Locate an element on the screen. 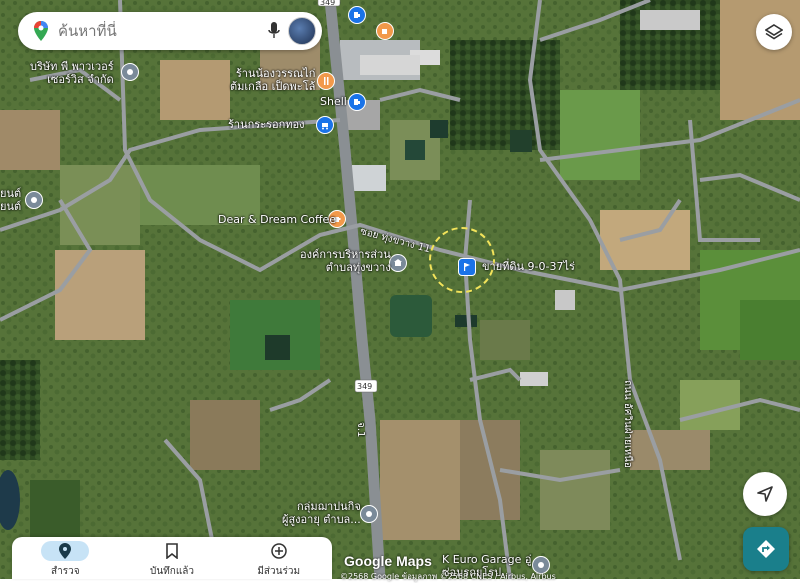  search-bar is located at coordinates (170, 31).